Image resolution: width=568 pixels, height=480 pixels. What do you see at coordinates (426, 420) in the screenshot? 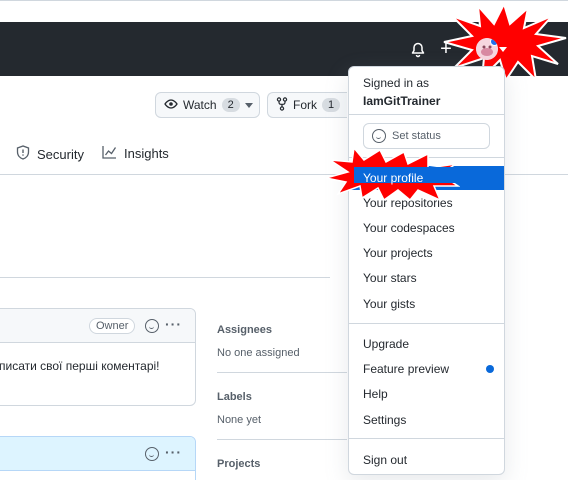
I see `menu-item-settings: Settings` at bounding box center [426, 420].